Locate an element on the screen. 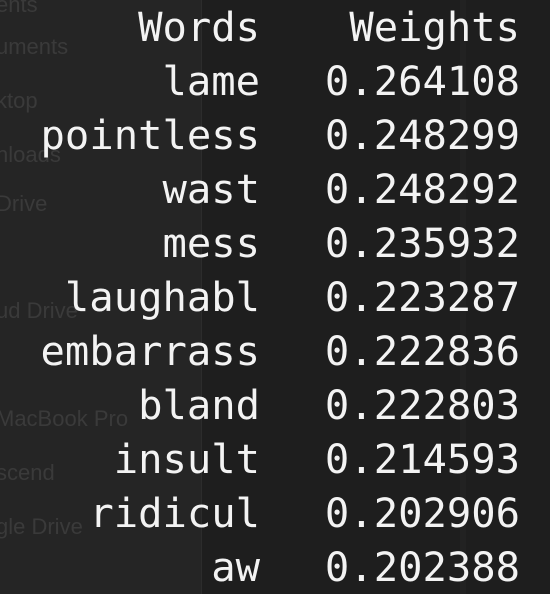 Image resolution: width=550 pixels, height=594 pixels. word-cell: insult is located at coordinates (186, 459).